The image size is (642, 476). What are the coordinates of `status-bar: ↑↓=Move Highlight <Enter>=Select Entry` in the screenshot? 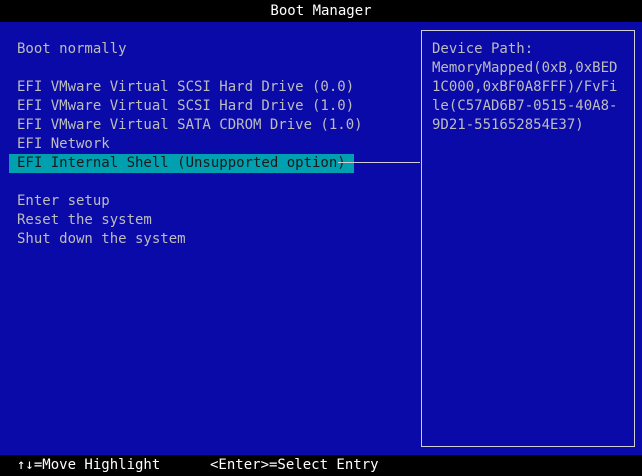 It's located at (321, 465).